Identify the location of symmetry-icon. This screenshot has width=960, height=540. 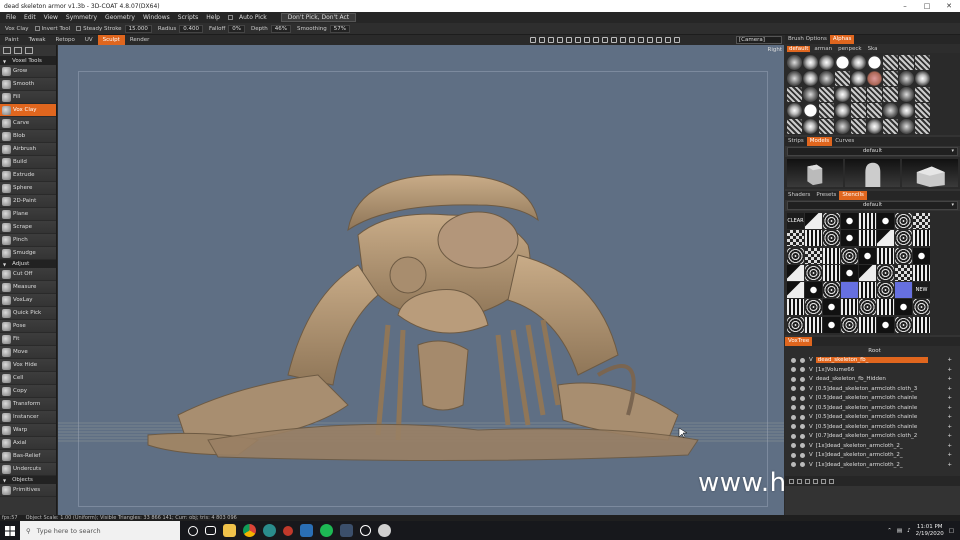
(551, 40).